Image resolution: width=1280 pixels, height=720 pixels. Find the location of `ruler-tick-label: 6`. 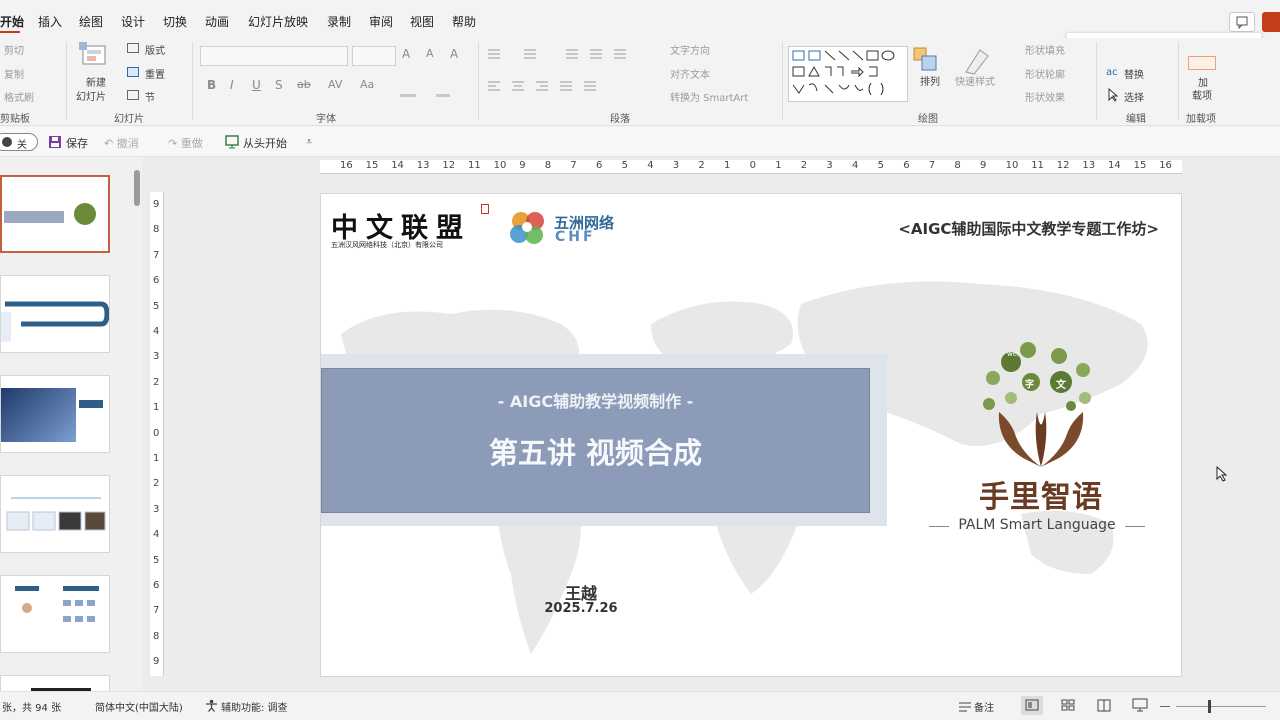

ruler-tick-label: 6 is located at coordinates (156, 585).